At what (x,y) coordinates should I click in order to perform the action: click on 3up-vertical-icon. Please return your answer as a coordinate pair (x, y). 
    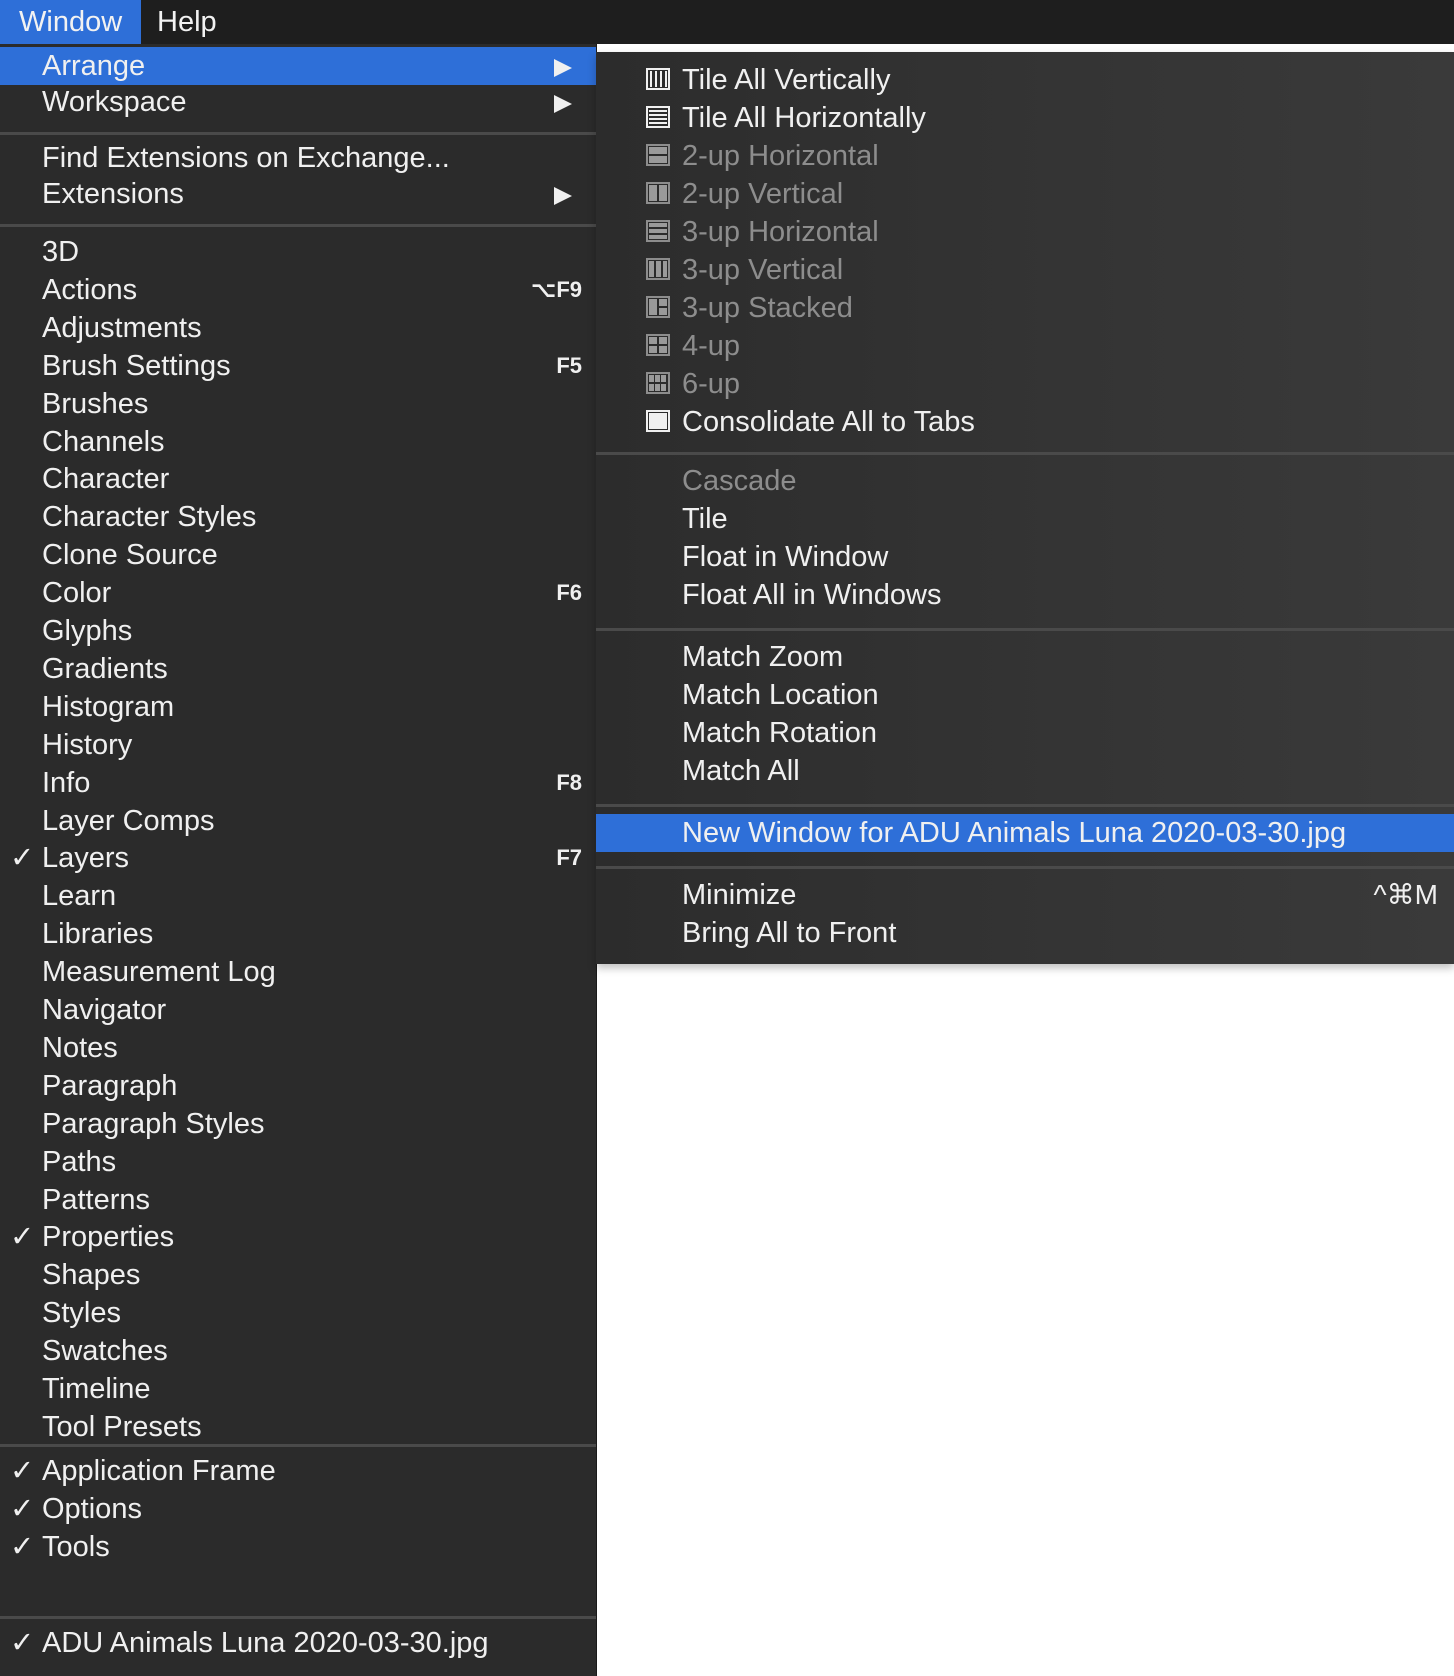
    Looking at the image, I should click on (658, 269).